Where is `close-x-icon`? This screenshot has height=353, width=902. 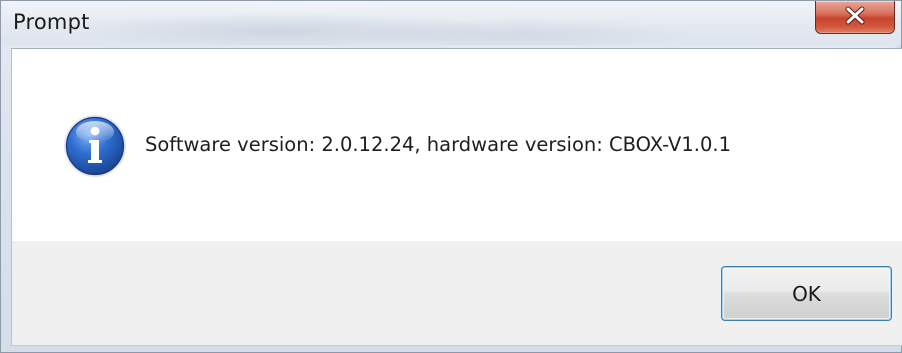 close-x-icon is located at coordinates (855, 15).